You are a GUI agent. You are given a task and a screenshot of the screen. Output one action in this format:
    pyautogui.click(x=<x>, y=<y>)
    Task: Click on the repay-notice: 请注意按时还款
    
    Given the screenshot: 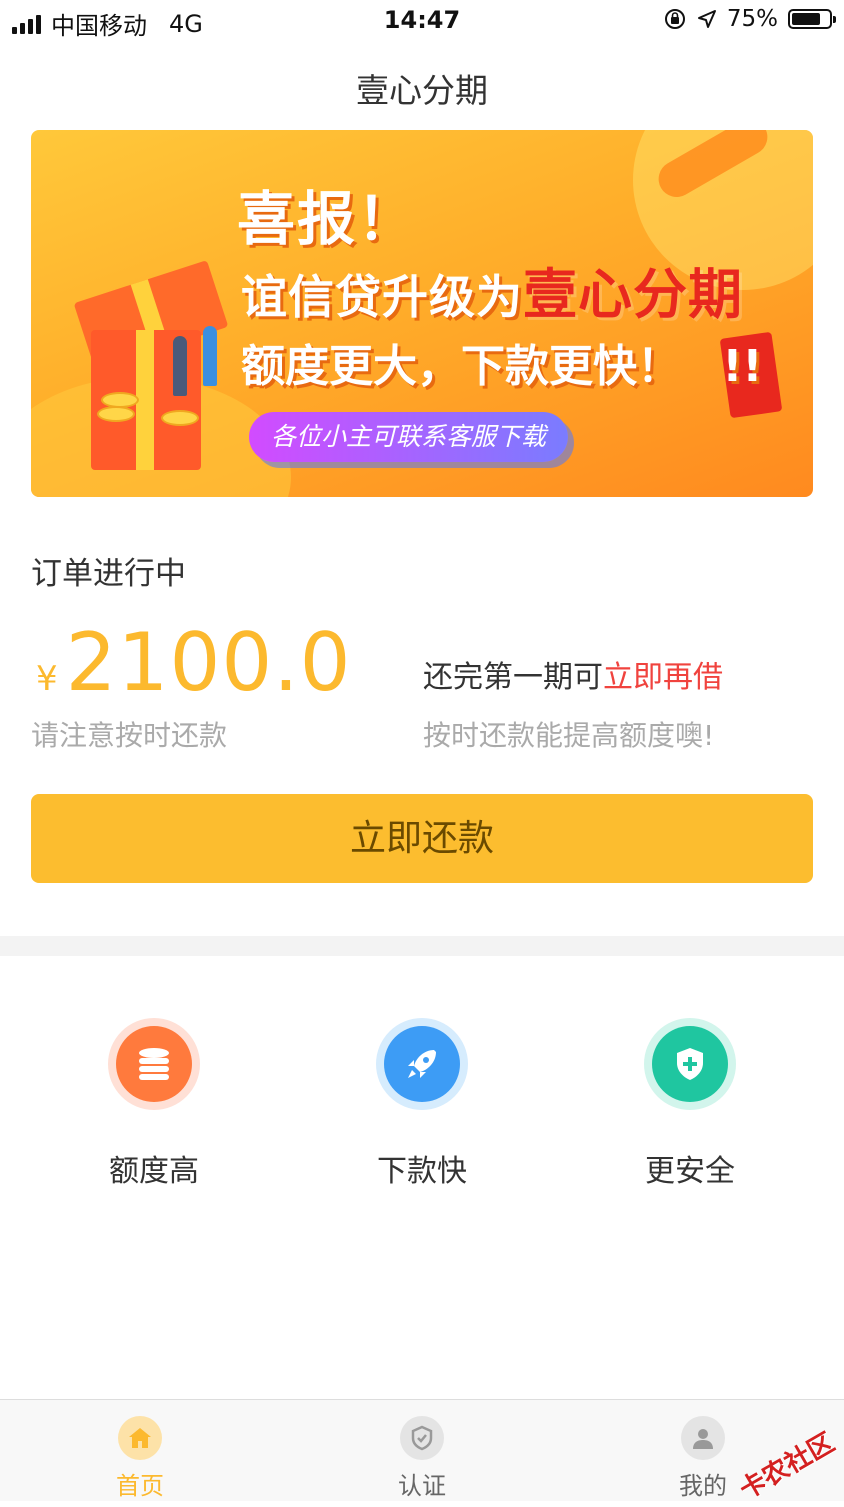 What is the action you would take?
    pyautogui.click(x=129, y=735)
    